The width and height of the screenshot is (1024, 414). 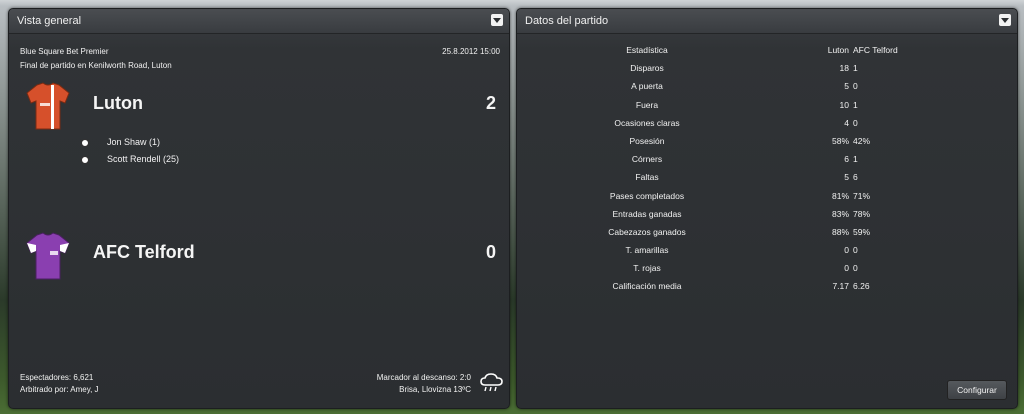 What do you see at coordinates (838, 50) in the screenshot?
I see `stats-header-home: Luton` at bounding box center [838, 50].